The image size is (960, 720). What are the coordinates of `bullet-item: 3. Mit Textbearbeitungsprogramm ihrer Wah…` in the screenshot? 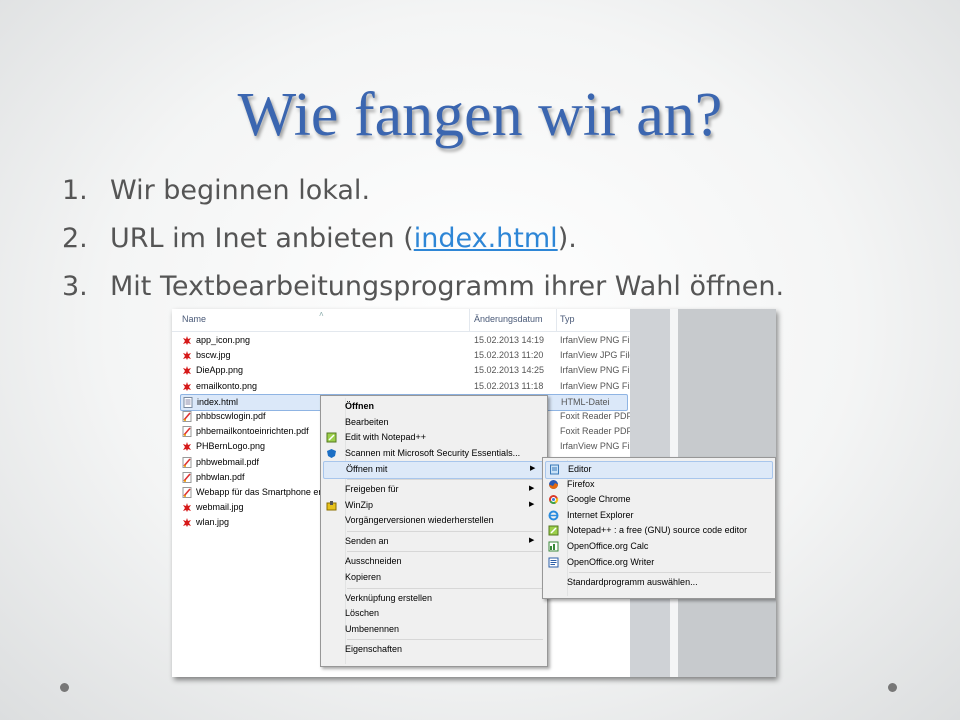 It's located at (423, 288).